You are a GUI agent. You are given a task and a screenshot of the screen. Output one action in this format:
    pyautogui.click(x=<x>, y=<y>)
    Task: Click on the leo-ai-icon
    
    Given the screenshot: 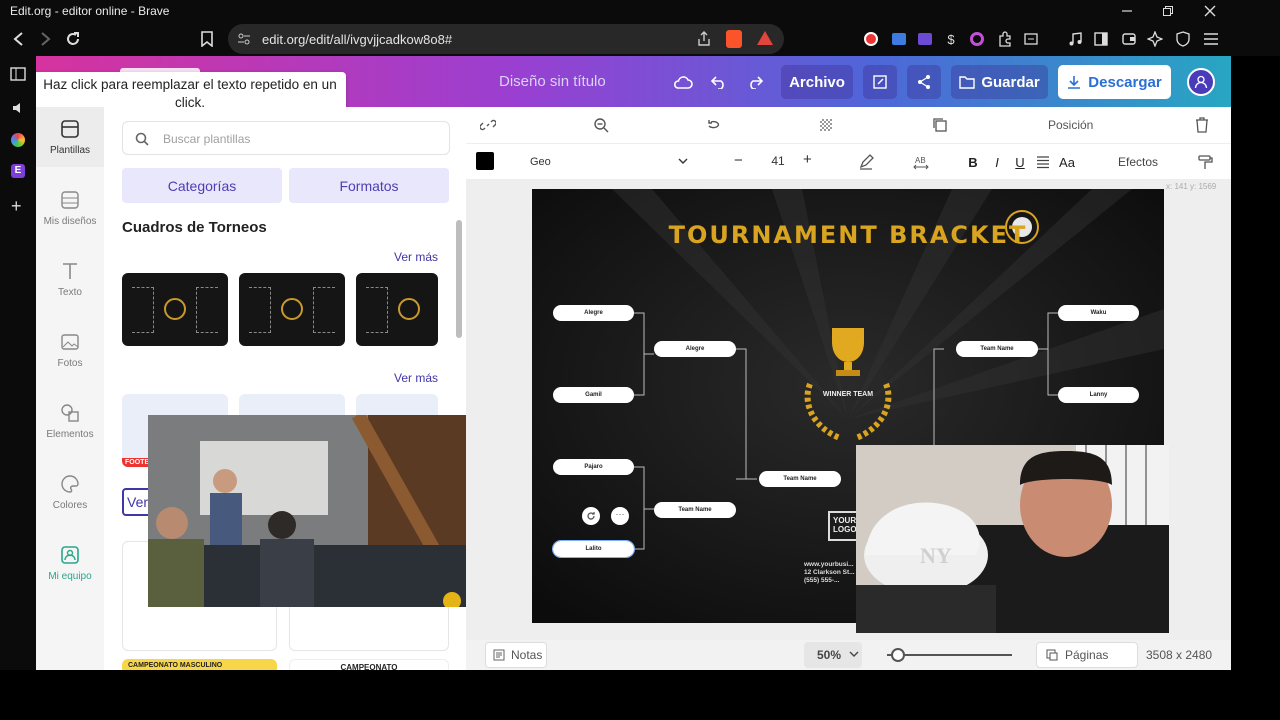 What is the action you would take?
    pyautogui.click(x=1155, y=39)
    